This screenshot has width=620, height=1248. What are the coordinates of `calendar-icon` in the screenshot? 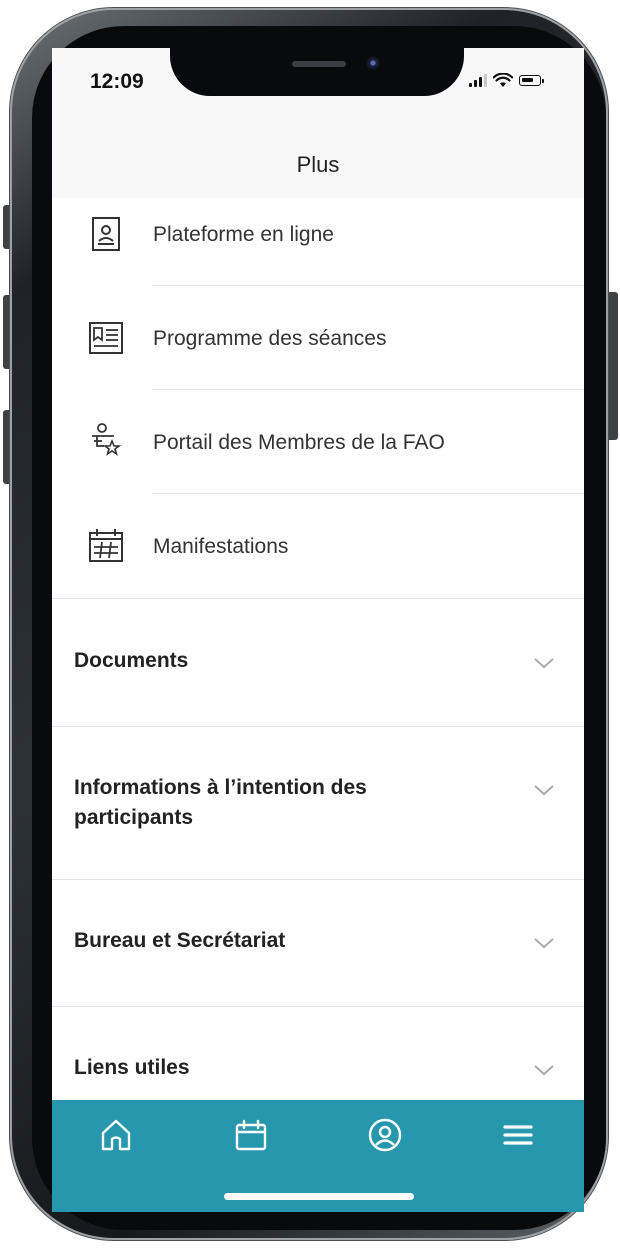 It's located at (251, 1135).